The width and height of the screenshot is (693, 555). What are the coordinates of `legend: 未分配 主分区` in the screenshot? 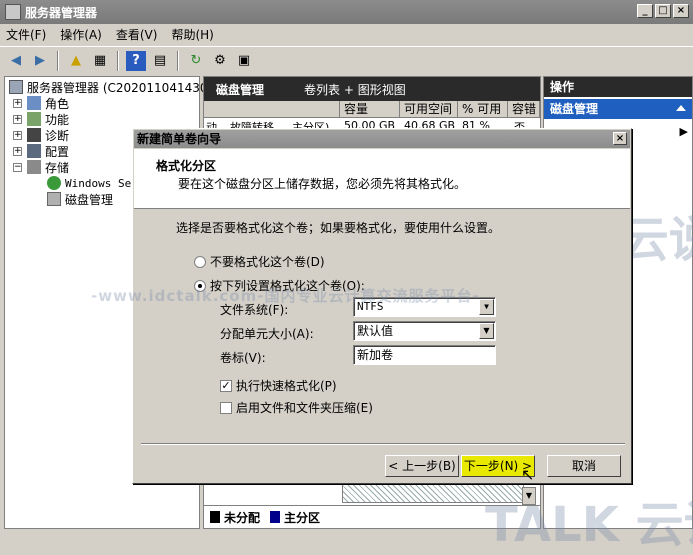 It's located at (372, 516).